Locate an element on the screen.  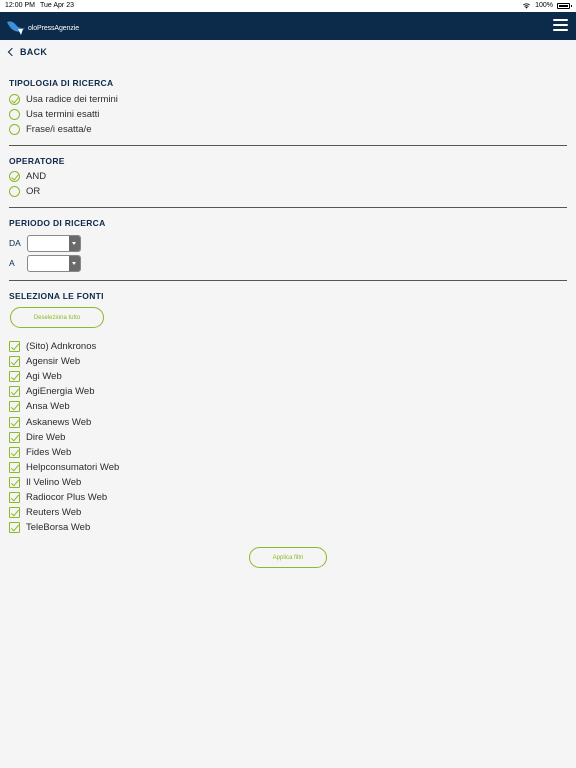
source-checkbox-item: Reuters Web is located at coordinates (45, 513).